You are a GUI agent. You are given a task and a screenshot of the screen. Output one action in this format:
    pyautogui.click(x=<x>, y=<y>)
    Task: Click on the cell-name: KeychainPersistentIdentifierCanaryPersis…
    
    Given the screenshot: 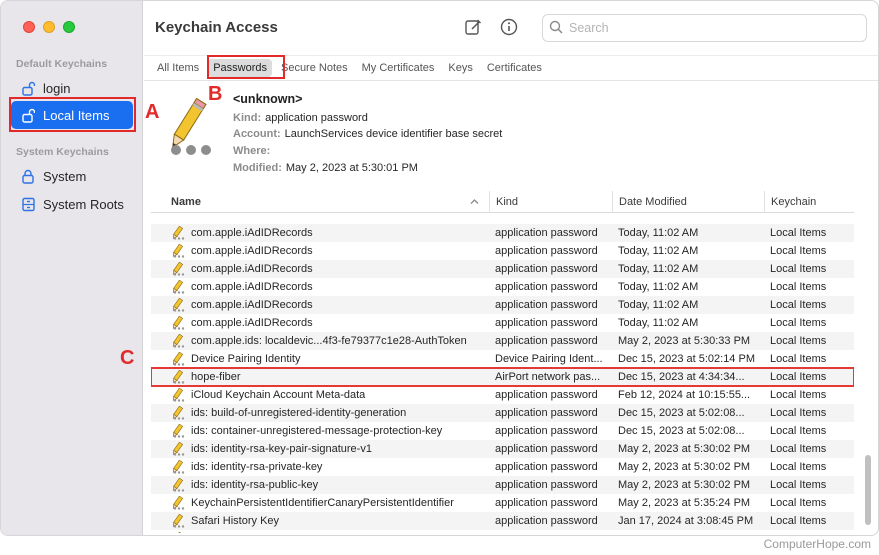 What is the action you would take?
    pyautogui.click(x=320, y=503)
    